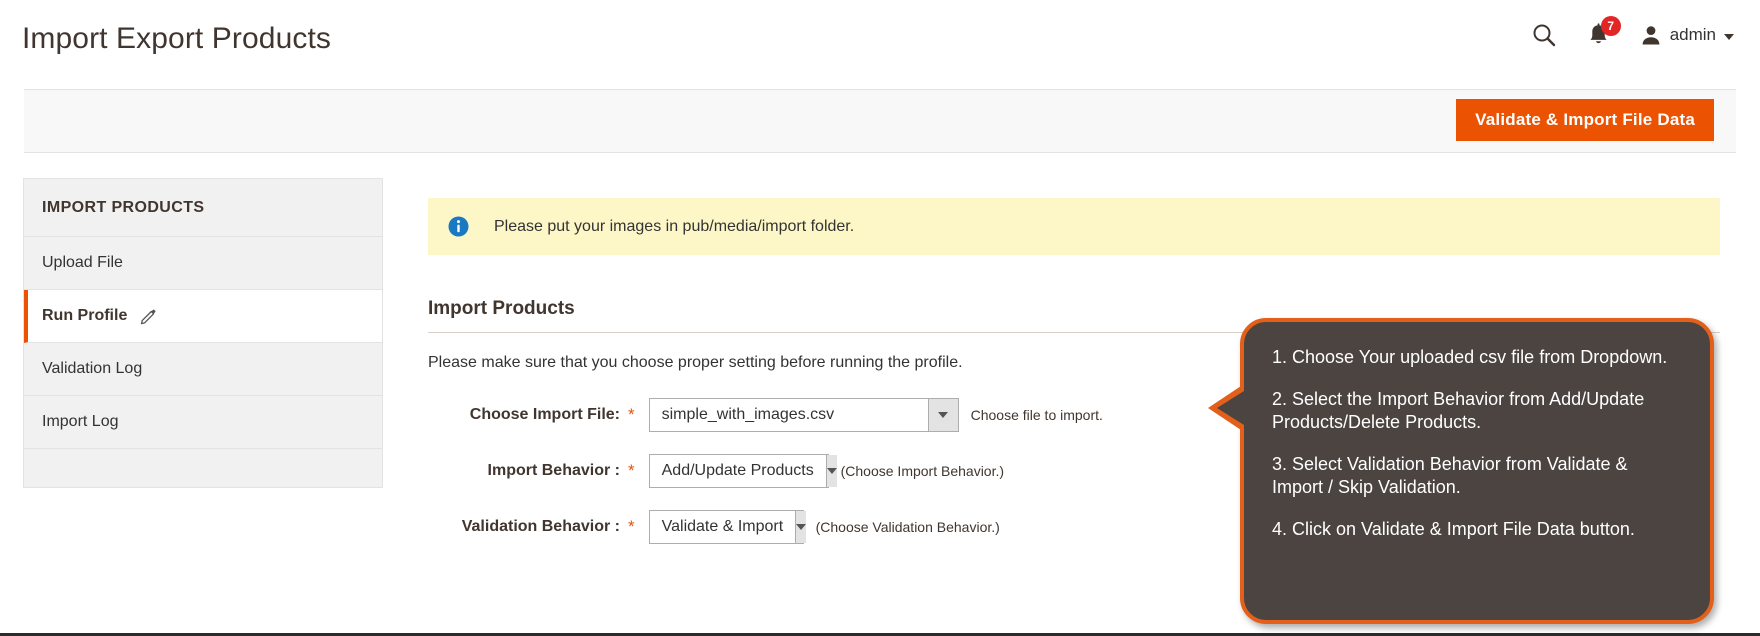 The height and width of the screenshot is (636, 1760). What do you see at coordinates (1651, 35) in the screenshot?
I see `user-avatar-icon` at bounding box center [1651, 35].